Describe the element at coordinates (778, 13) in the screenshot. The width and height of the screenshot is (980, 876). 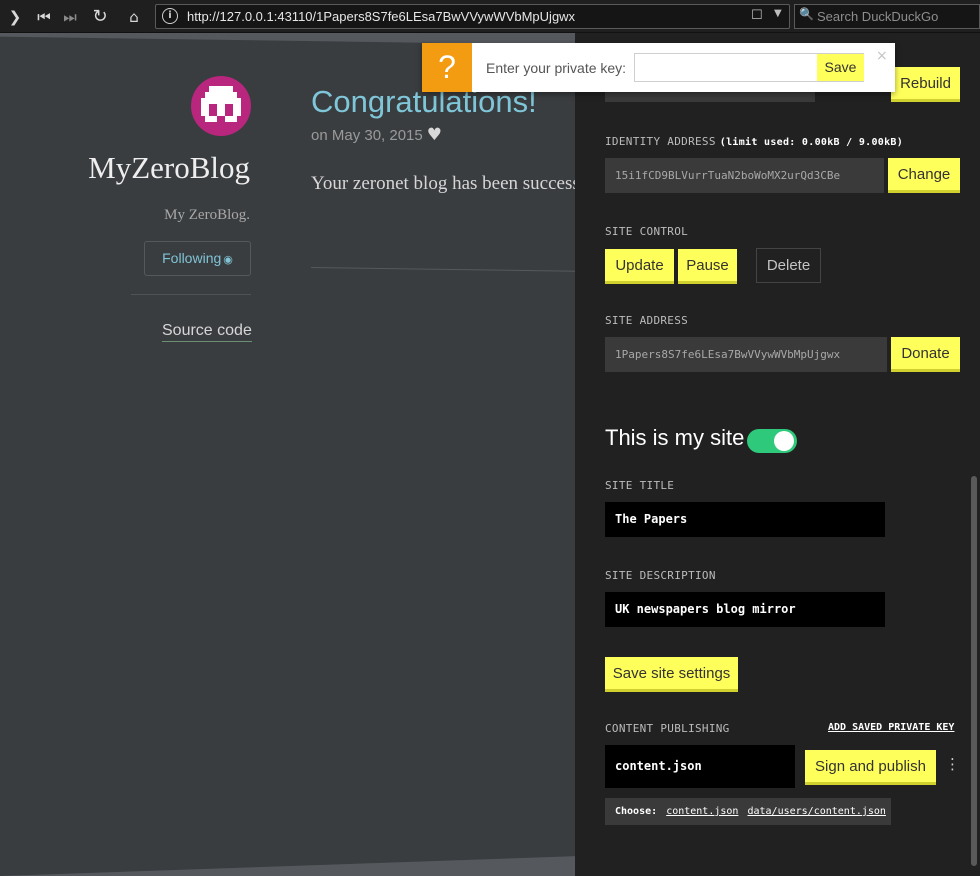
I see `dropdown-icon: ▼` at that location.